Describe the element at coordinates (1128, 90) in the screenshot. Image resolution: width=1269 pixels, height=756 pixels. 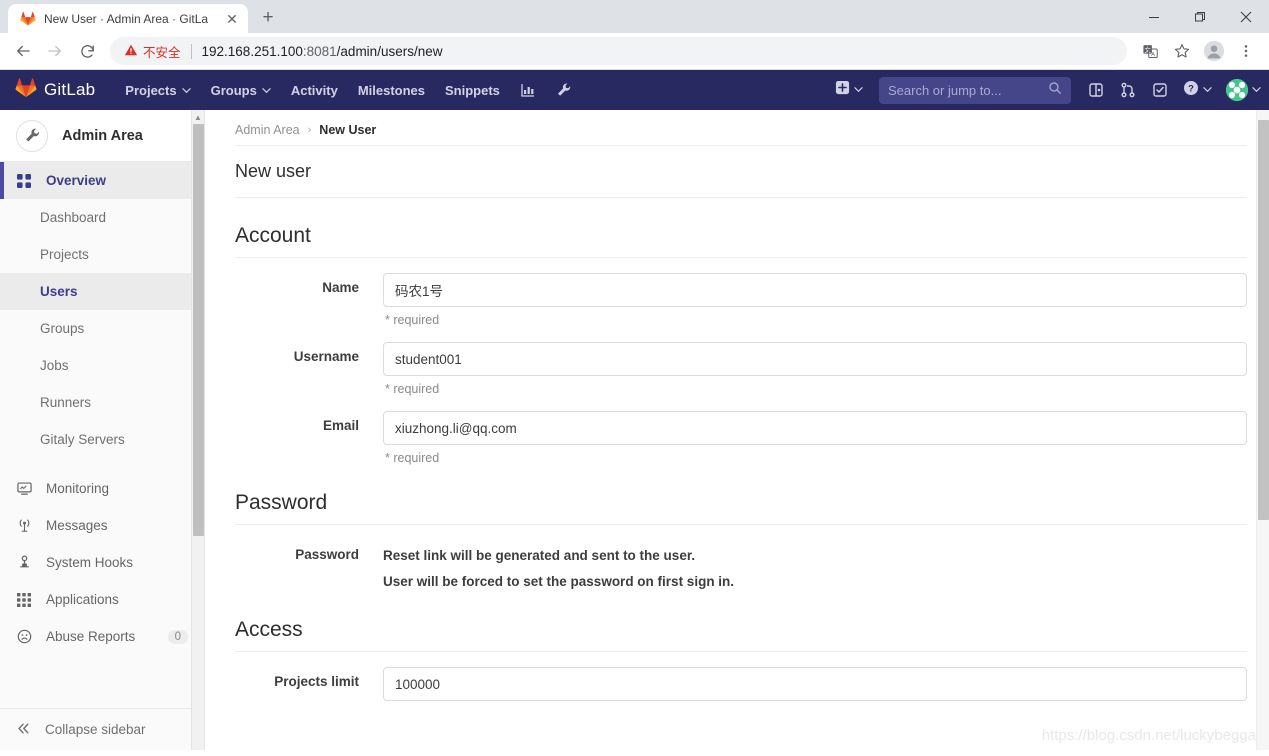
I see `merge-requests-icon` at that location.